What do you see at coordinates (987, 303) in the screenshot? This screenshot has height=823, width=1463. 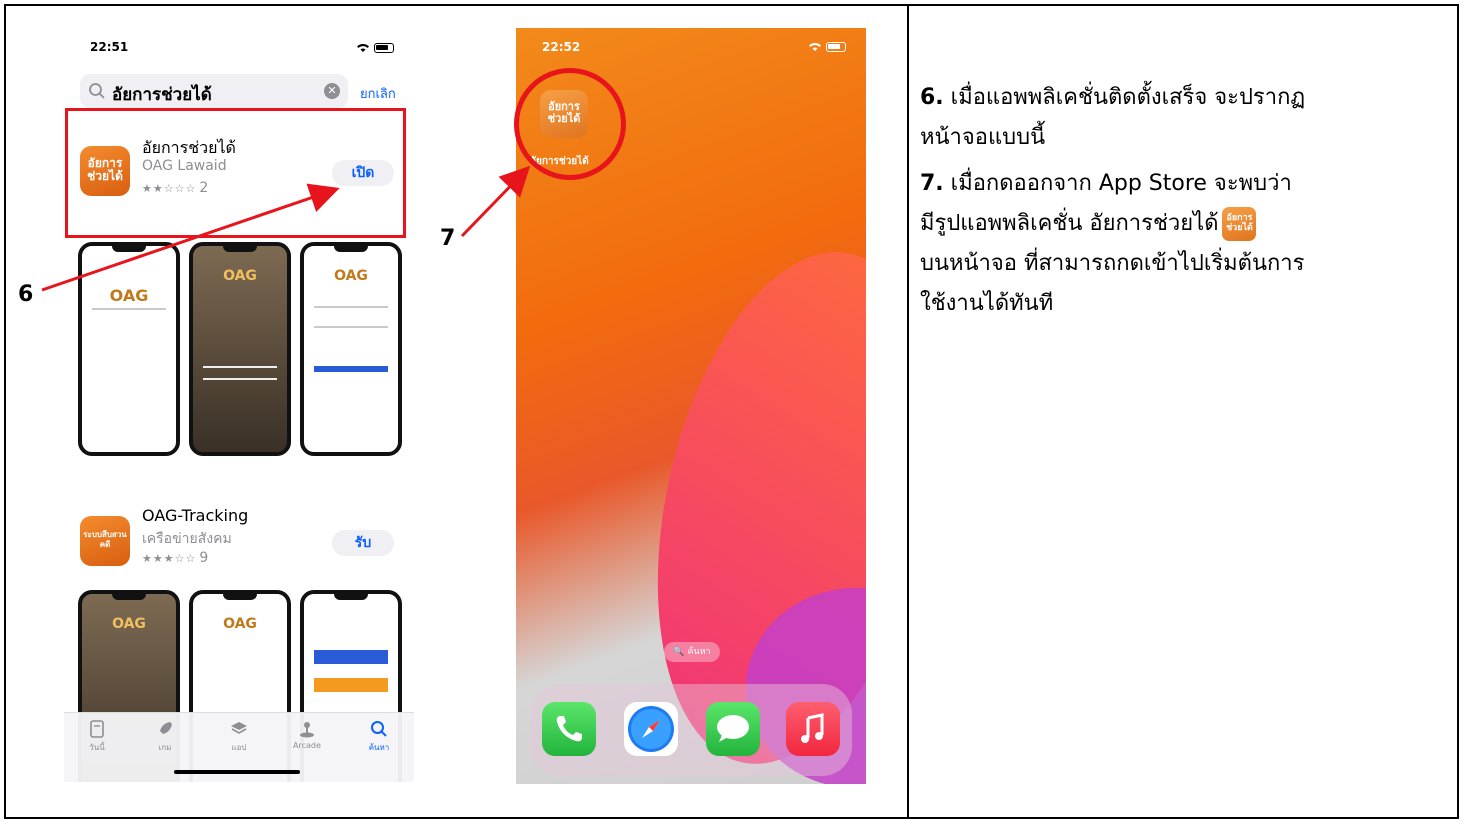 I see `step-7-line: ใช้งานได้ทันที` at bounding box center [987, 303].